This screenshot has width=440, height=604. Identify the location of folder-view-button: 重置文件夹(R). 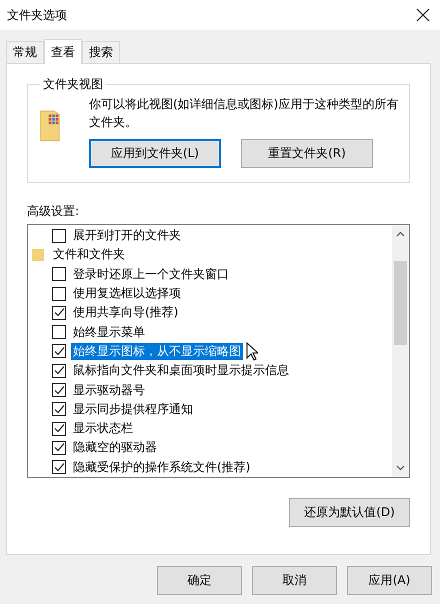
(306, 153).